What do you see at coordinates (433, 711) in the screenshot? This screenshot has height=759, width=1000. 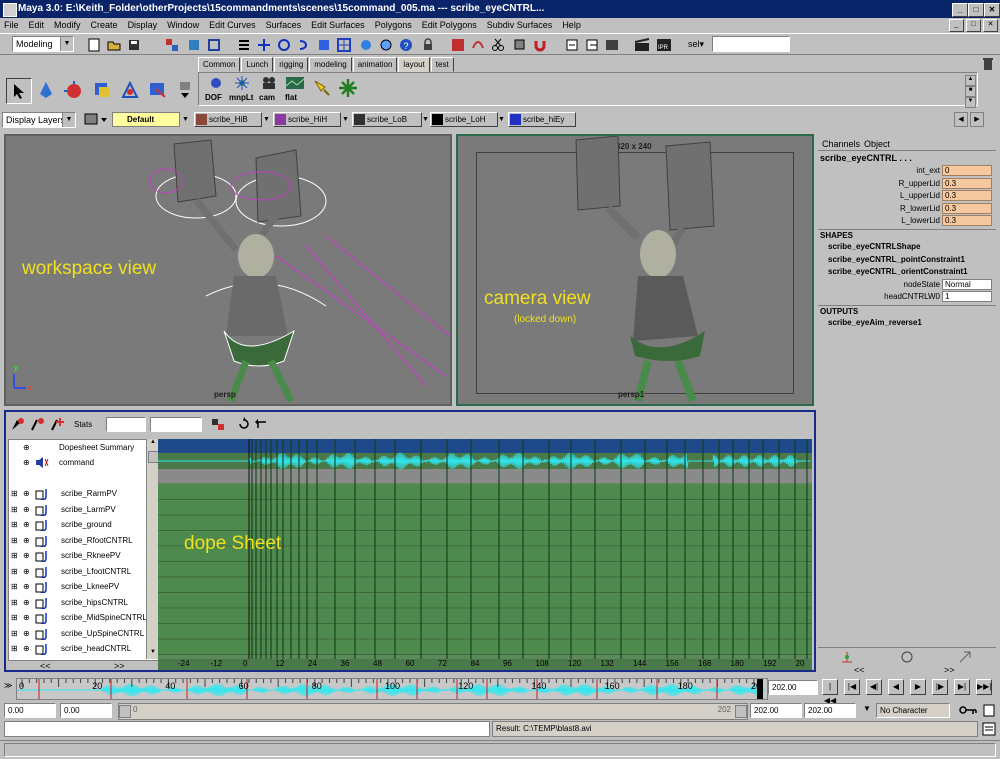 I see `range-bar: 0 202` at bounding box center [433, 711].